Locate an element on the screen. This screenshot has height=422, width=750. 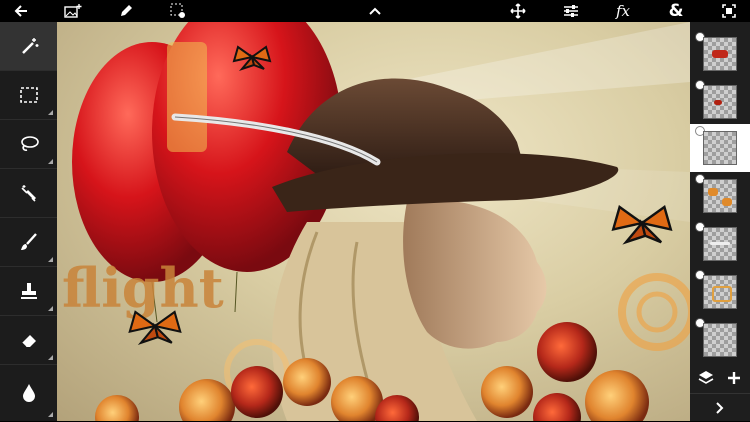
tool-wand-select is located at coordinates (28, 193).